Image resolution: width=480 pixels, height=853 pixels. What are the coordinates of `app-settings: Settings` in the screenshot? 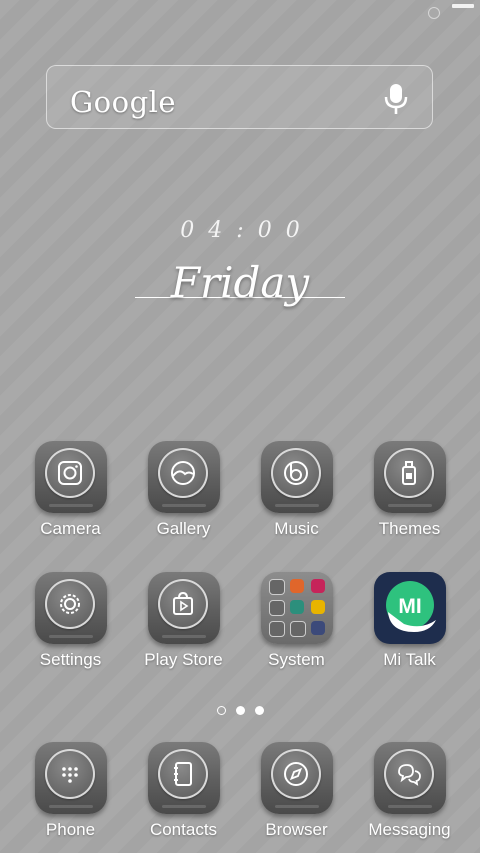 It's located at (70, 621).